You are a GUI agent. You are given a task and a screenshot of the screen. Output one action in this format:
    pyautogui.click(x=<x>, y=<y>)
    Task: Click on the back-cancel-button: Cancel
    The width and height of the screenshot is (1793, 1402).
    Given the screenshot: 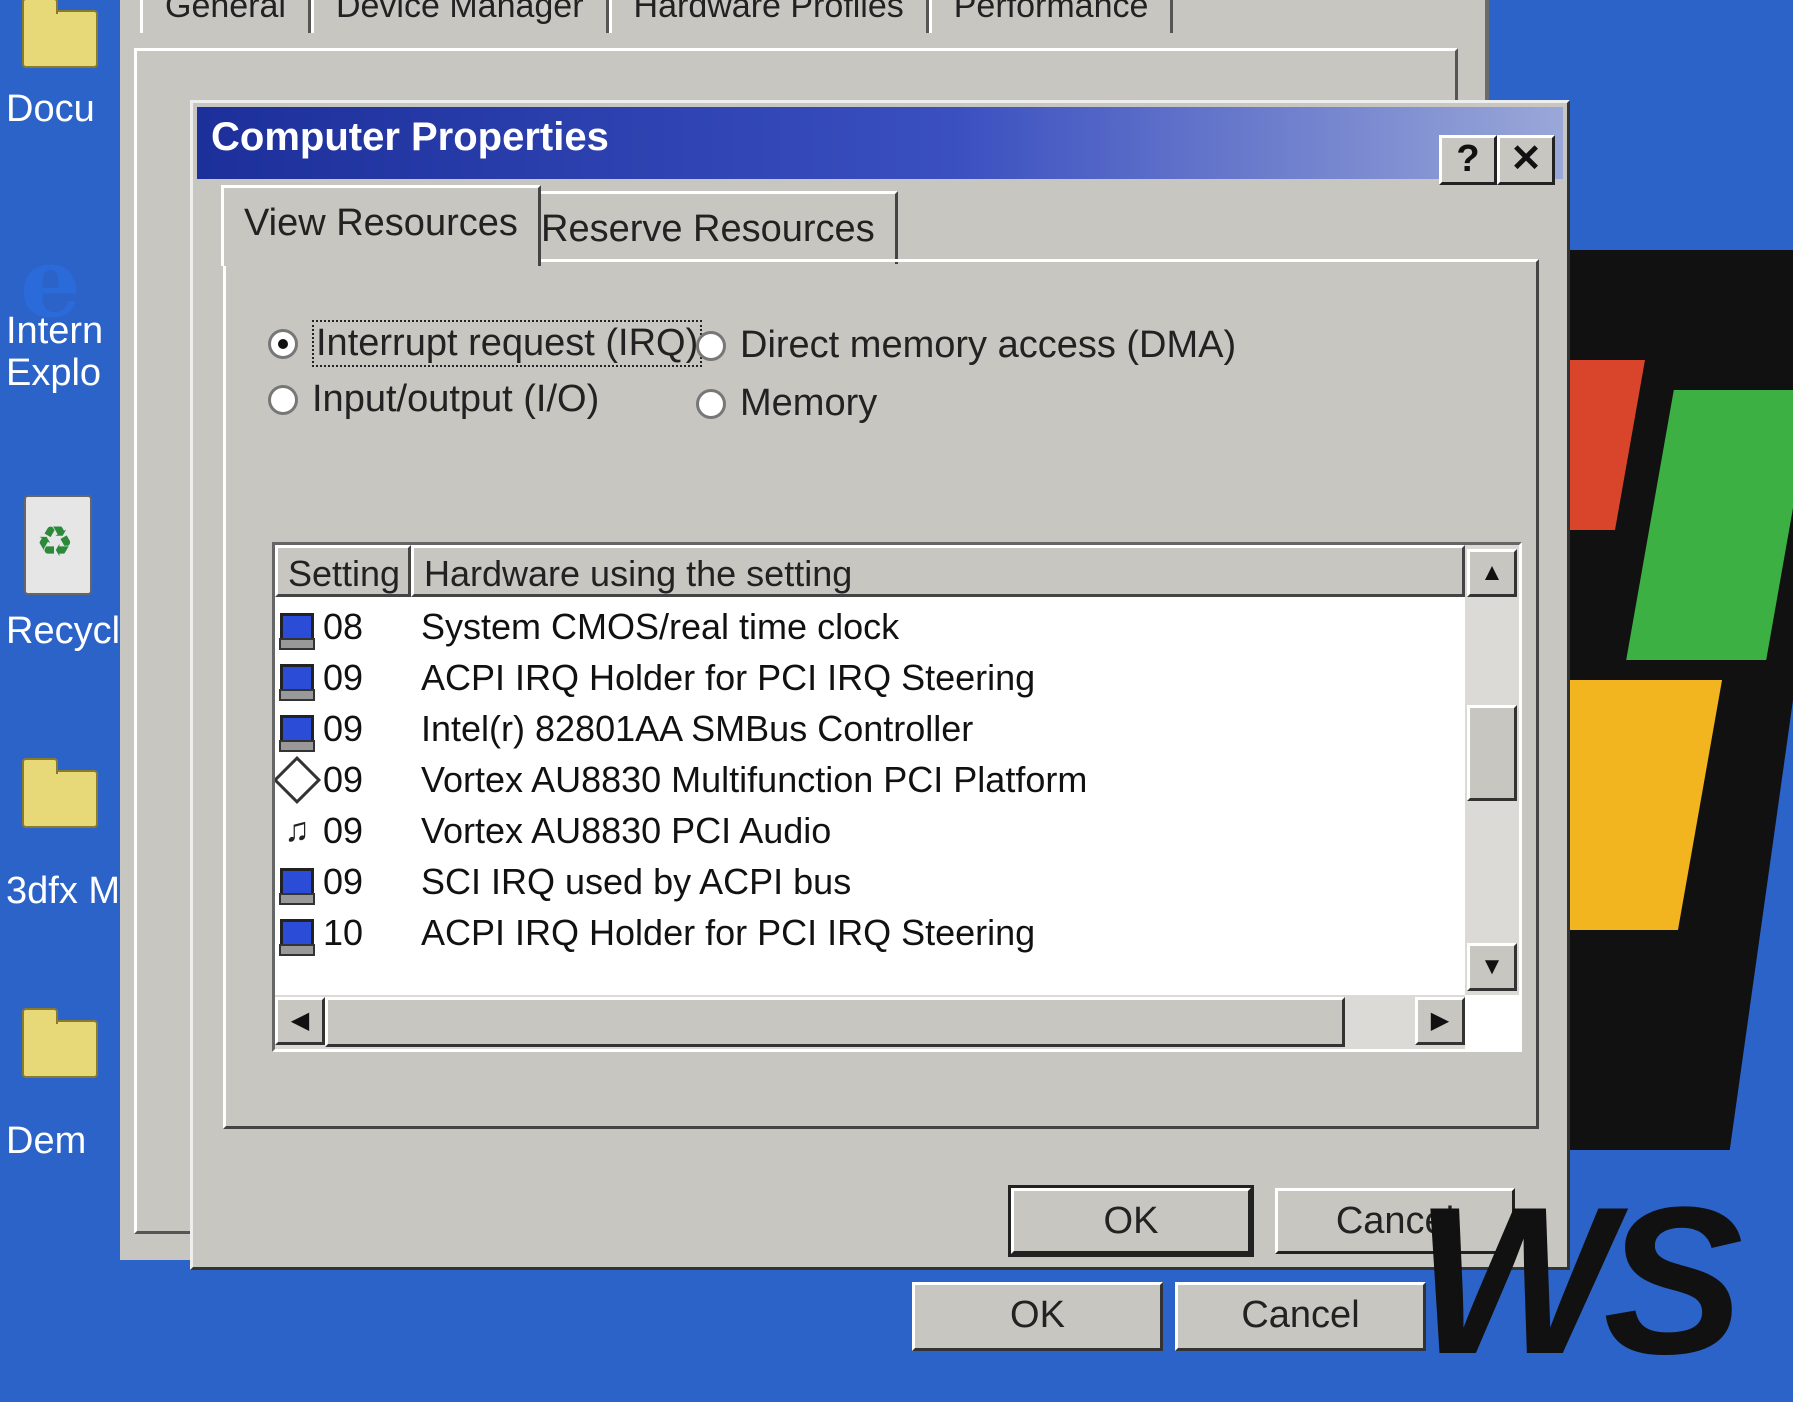 What is the action you would take?
    pyautogui.click(x=1300, y=1316)
    